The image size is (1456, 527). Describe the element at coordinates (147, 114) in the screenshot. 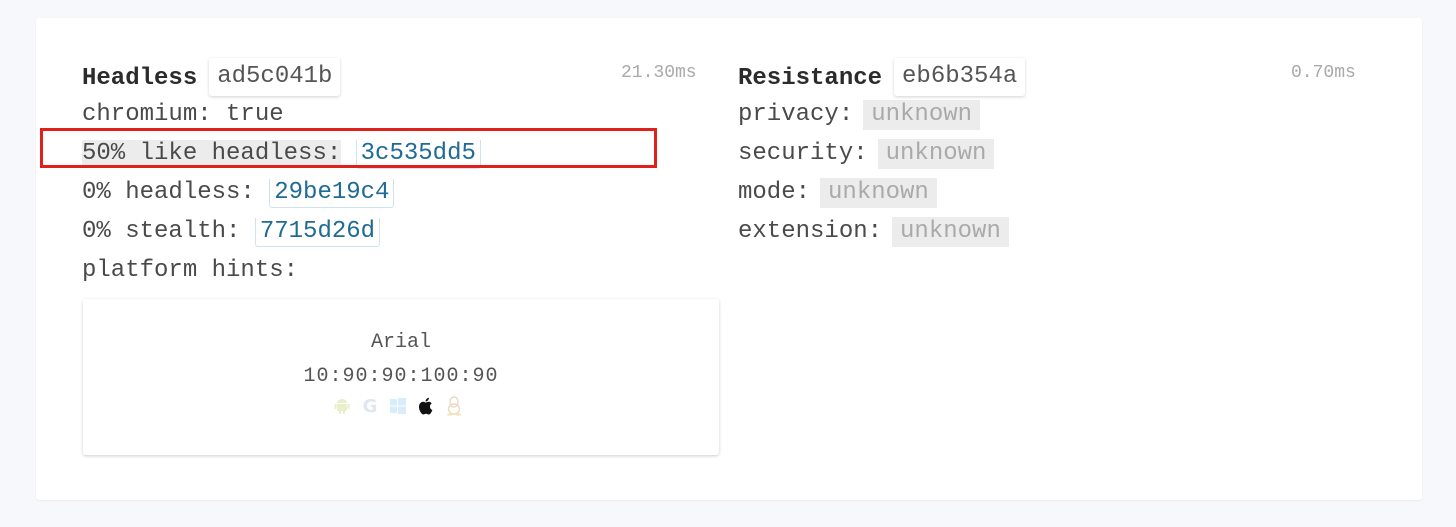

I see `chromium-label: chromium:` at that location.